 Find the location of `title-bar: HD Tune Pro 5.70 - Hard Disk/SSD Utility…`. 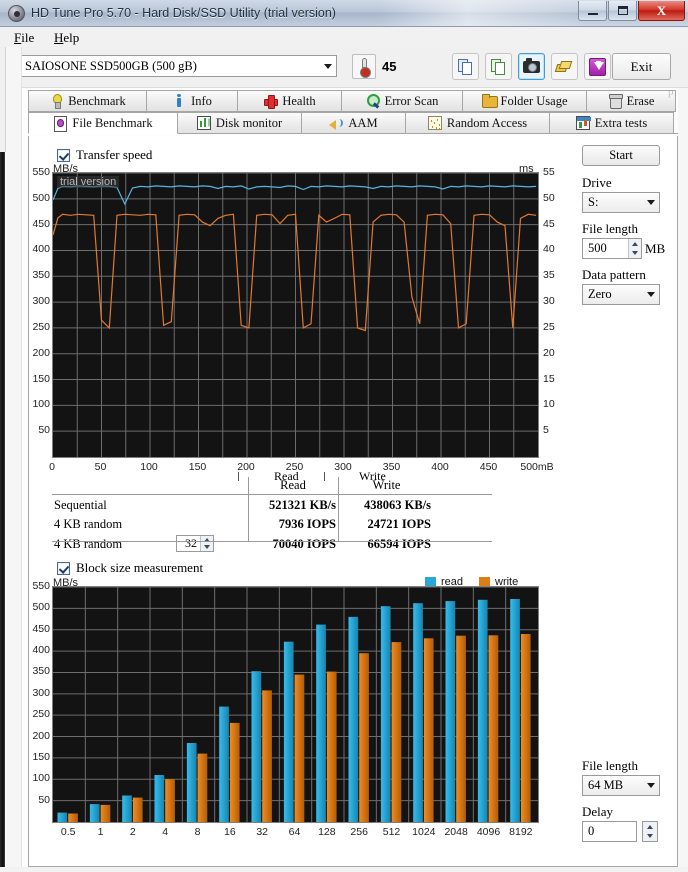

title-bar: HD Tune Pro 5.70 - Hard Disk/SSD Utility… is located at coordinates (344, 13).